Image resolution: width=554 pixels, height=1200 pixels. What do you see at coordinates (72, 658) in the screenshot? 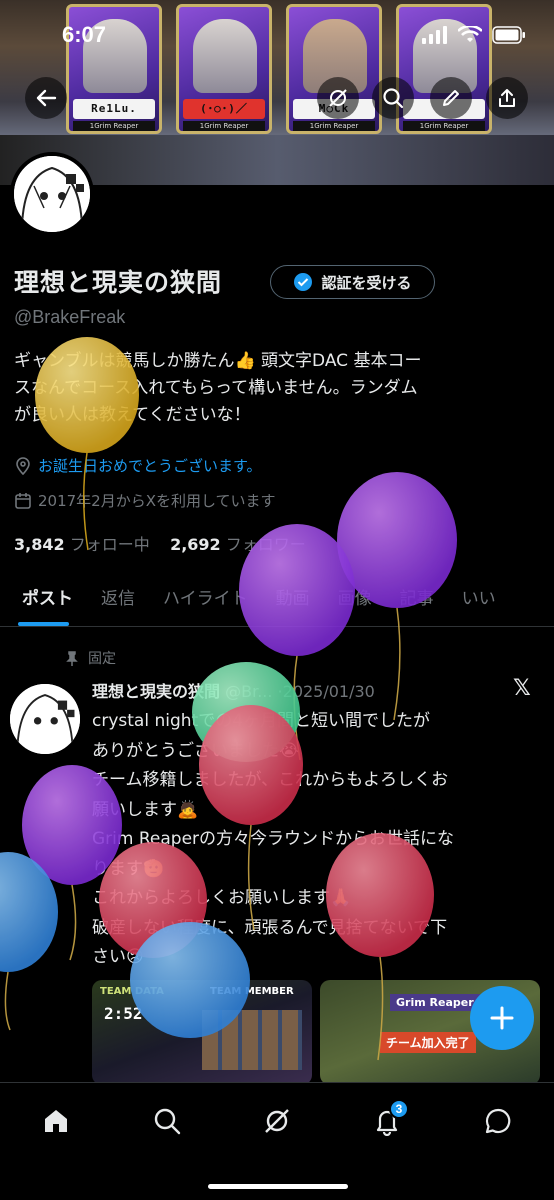
I see `pin-icon` at bounding box center [72, 658].